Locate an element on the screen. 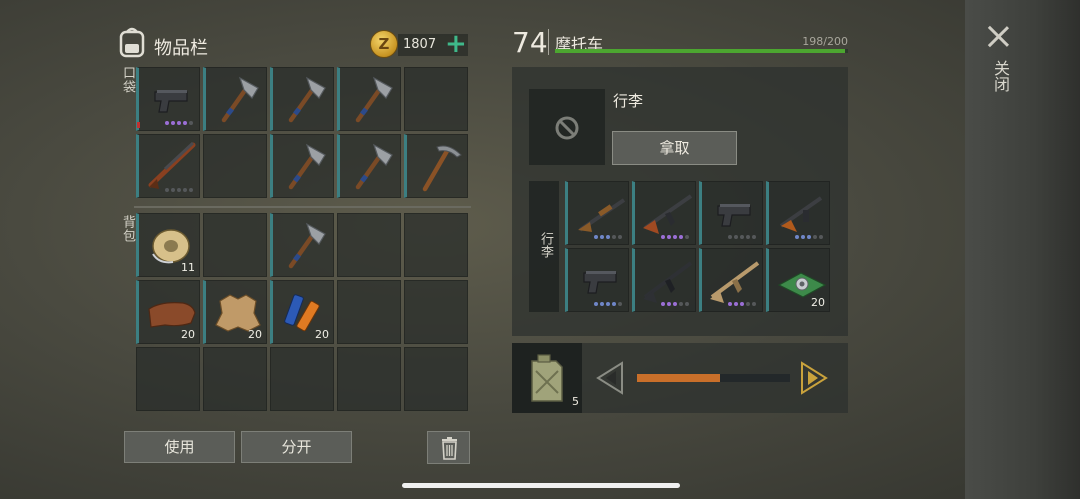 Image resolution: width=1080 pixels, height=499 pixels. side-panel is located at coordinates (1022, 249).